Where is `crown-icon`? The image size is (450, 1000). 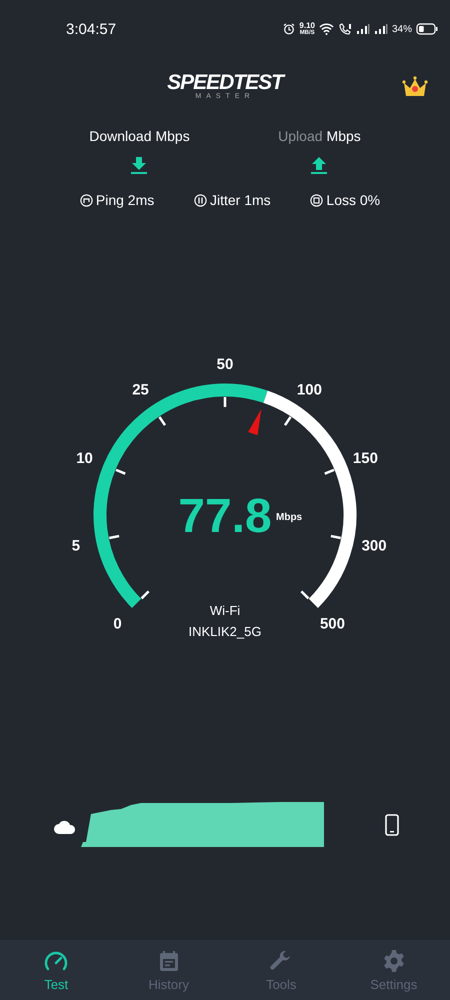 crown-icon is located at coordinates (415, 87).